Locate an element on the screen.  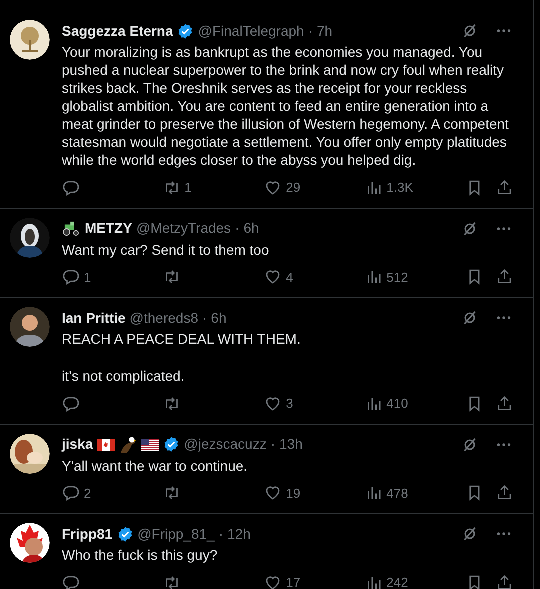
action-button: 19 is located at coordinates (314, 493).